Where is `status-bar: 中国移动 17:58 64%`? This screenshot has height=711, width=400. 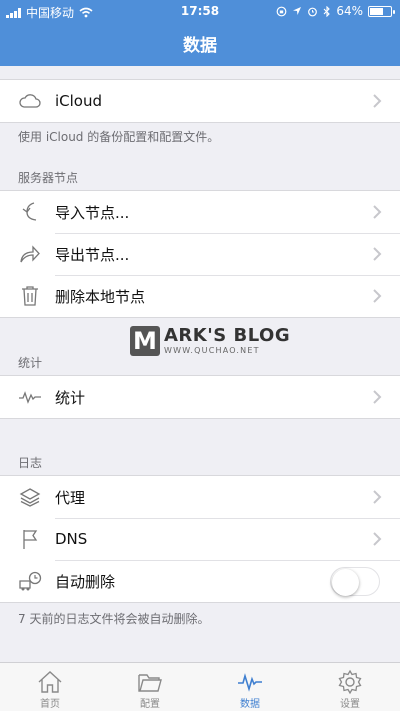
status-bar: 中国移动 17:58 64% is located at coordinates (200, 11).